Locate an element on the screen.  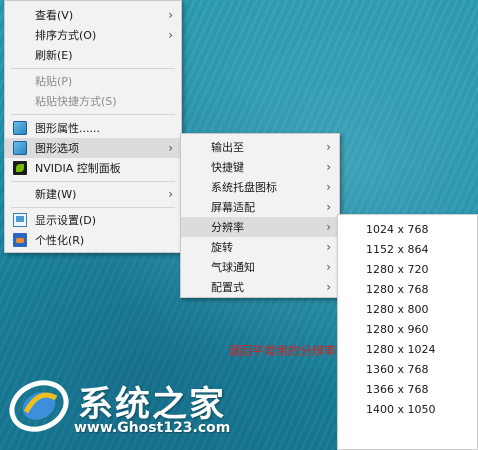
submenu-item-resolution: 分辨率 › is located at coordinates (260, 227).